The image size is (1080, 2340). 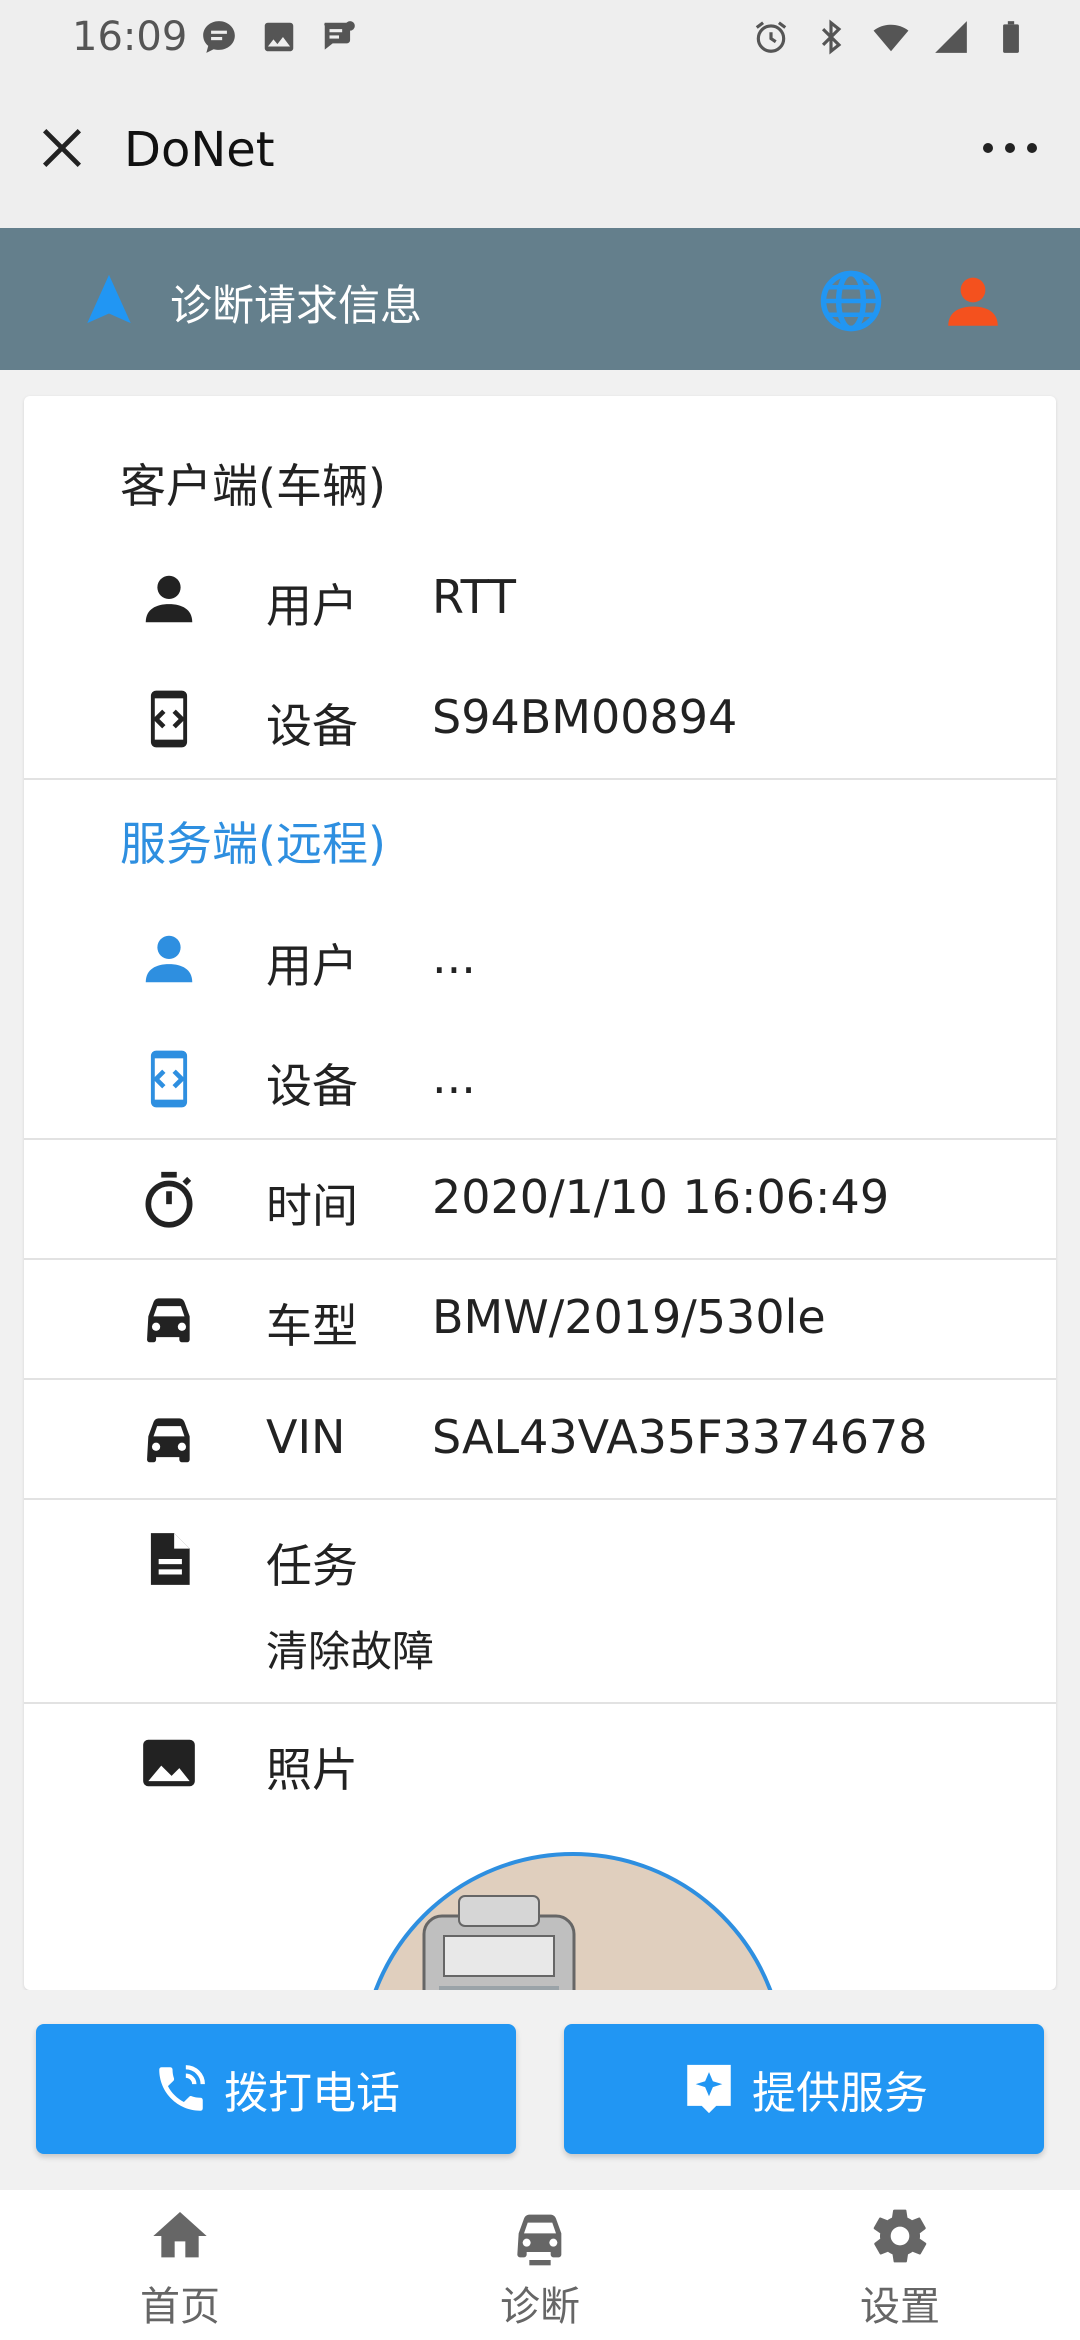 I want to click on photo-icon, so click(x=169, y=1763).